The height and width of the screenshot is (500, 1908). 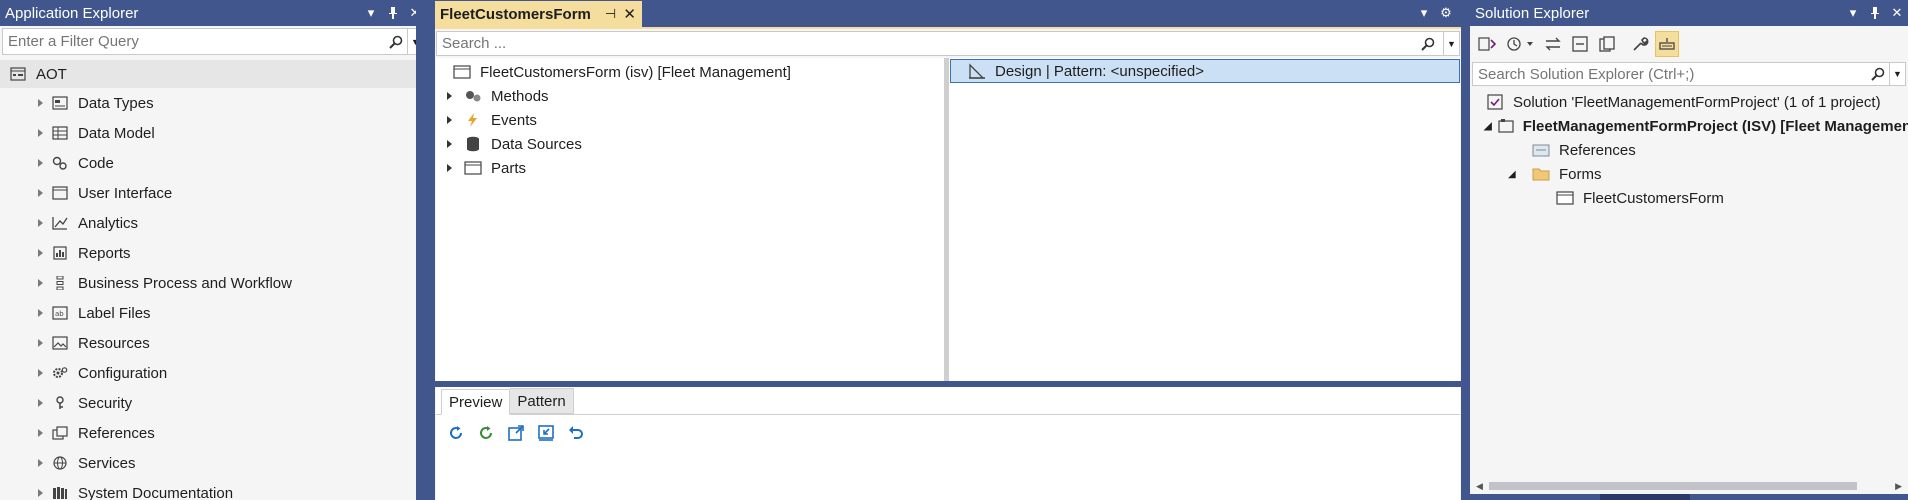 What do you see at coordinates (211, 313) in the screenshot?
I see `aot-node: ab Label Files` at bounding box center [211, 313].